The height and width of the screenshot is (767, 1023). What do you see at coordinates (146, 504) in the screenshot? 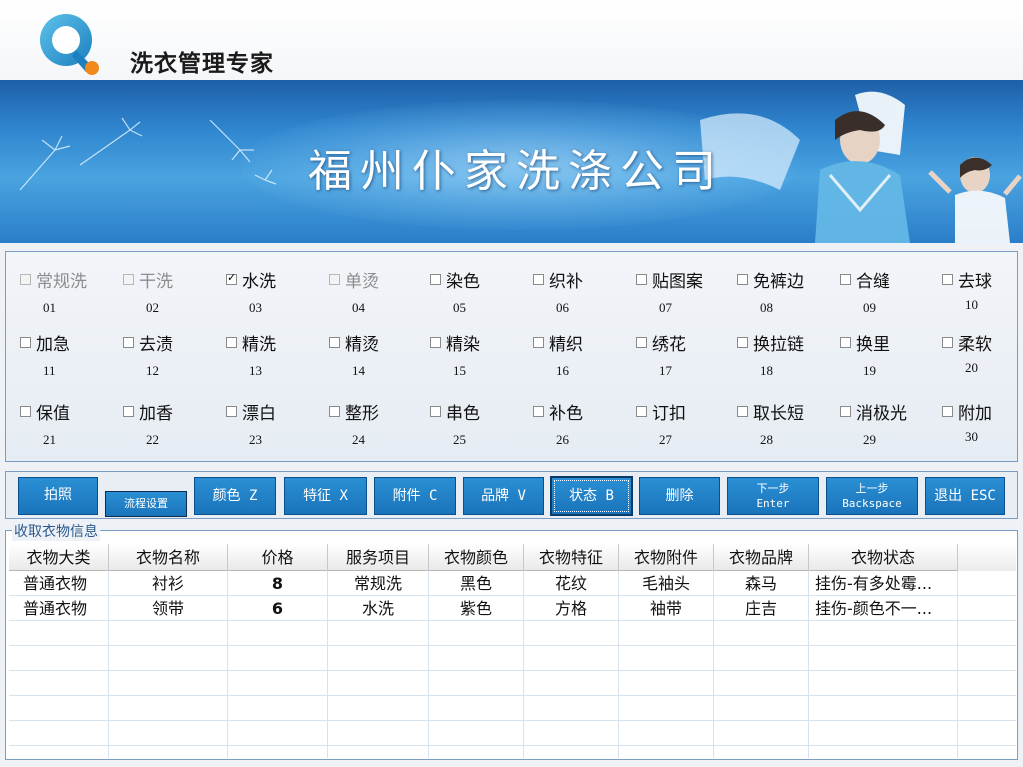
I see `flow-settings-button: 流程设置` at bounding box center [146, 504].